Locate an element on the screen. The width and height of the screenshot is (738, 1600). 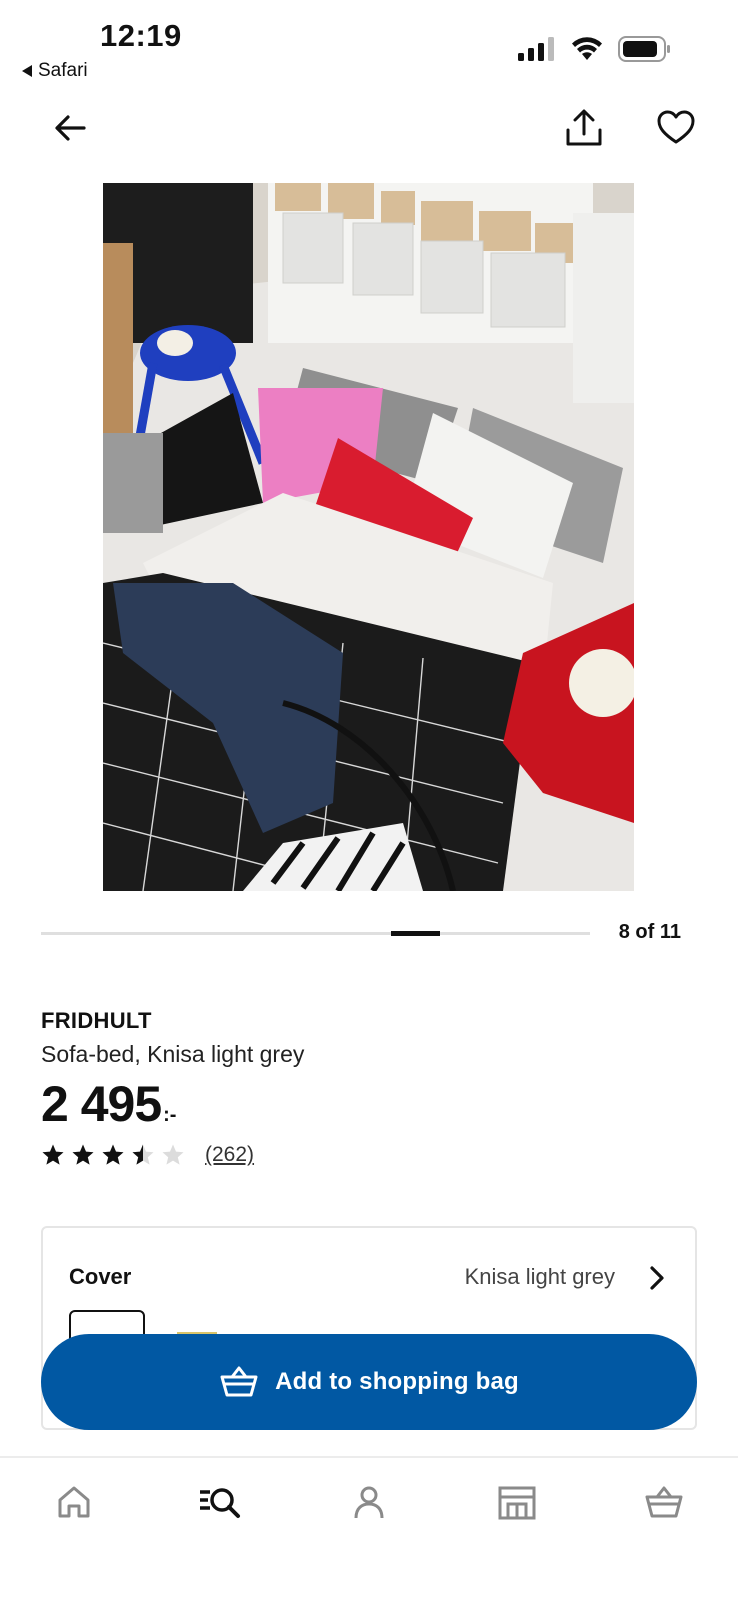
status-bar: 12:19 Safari is located at coordinates (369, 45).